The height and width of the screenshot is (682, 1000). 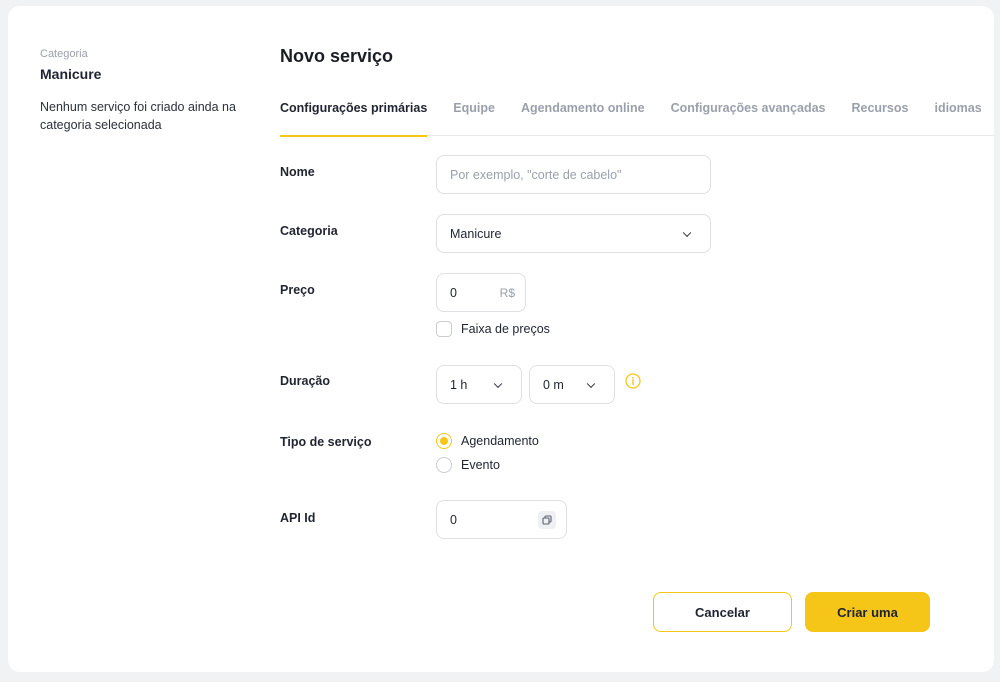 I want to click on checkbox-box, so click(x=444, y=329).